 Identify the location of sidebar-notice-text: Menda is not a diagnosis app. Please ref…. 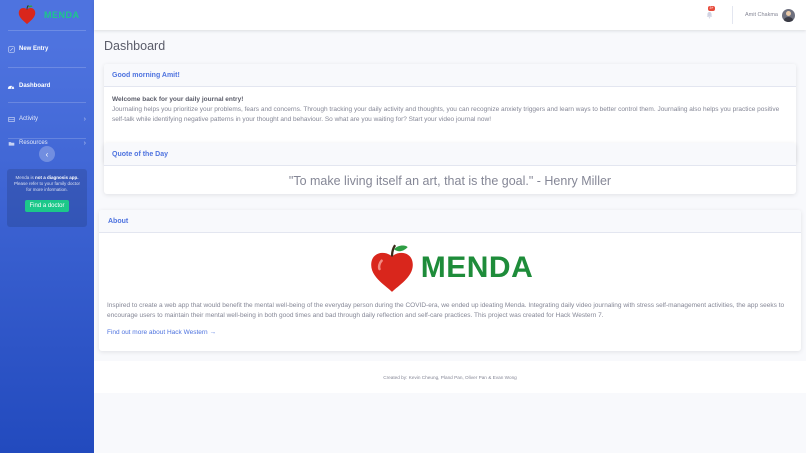
(47, 184).